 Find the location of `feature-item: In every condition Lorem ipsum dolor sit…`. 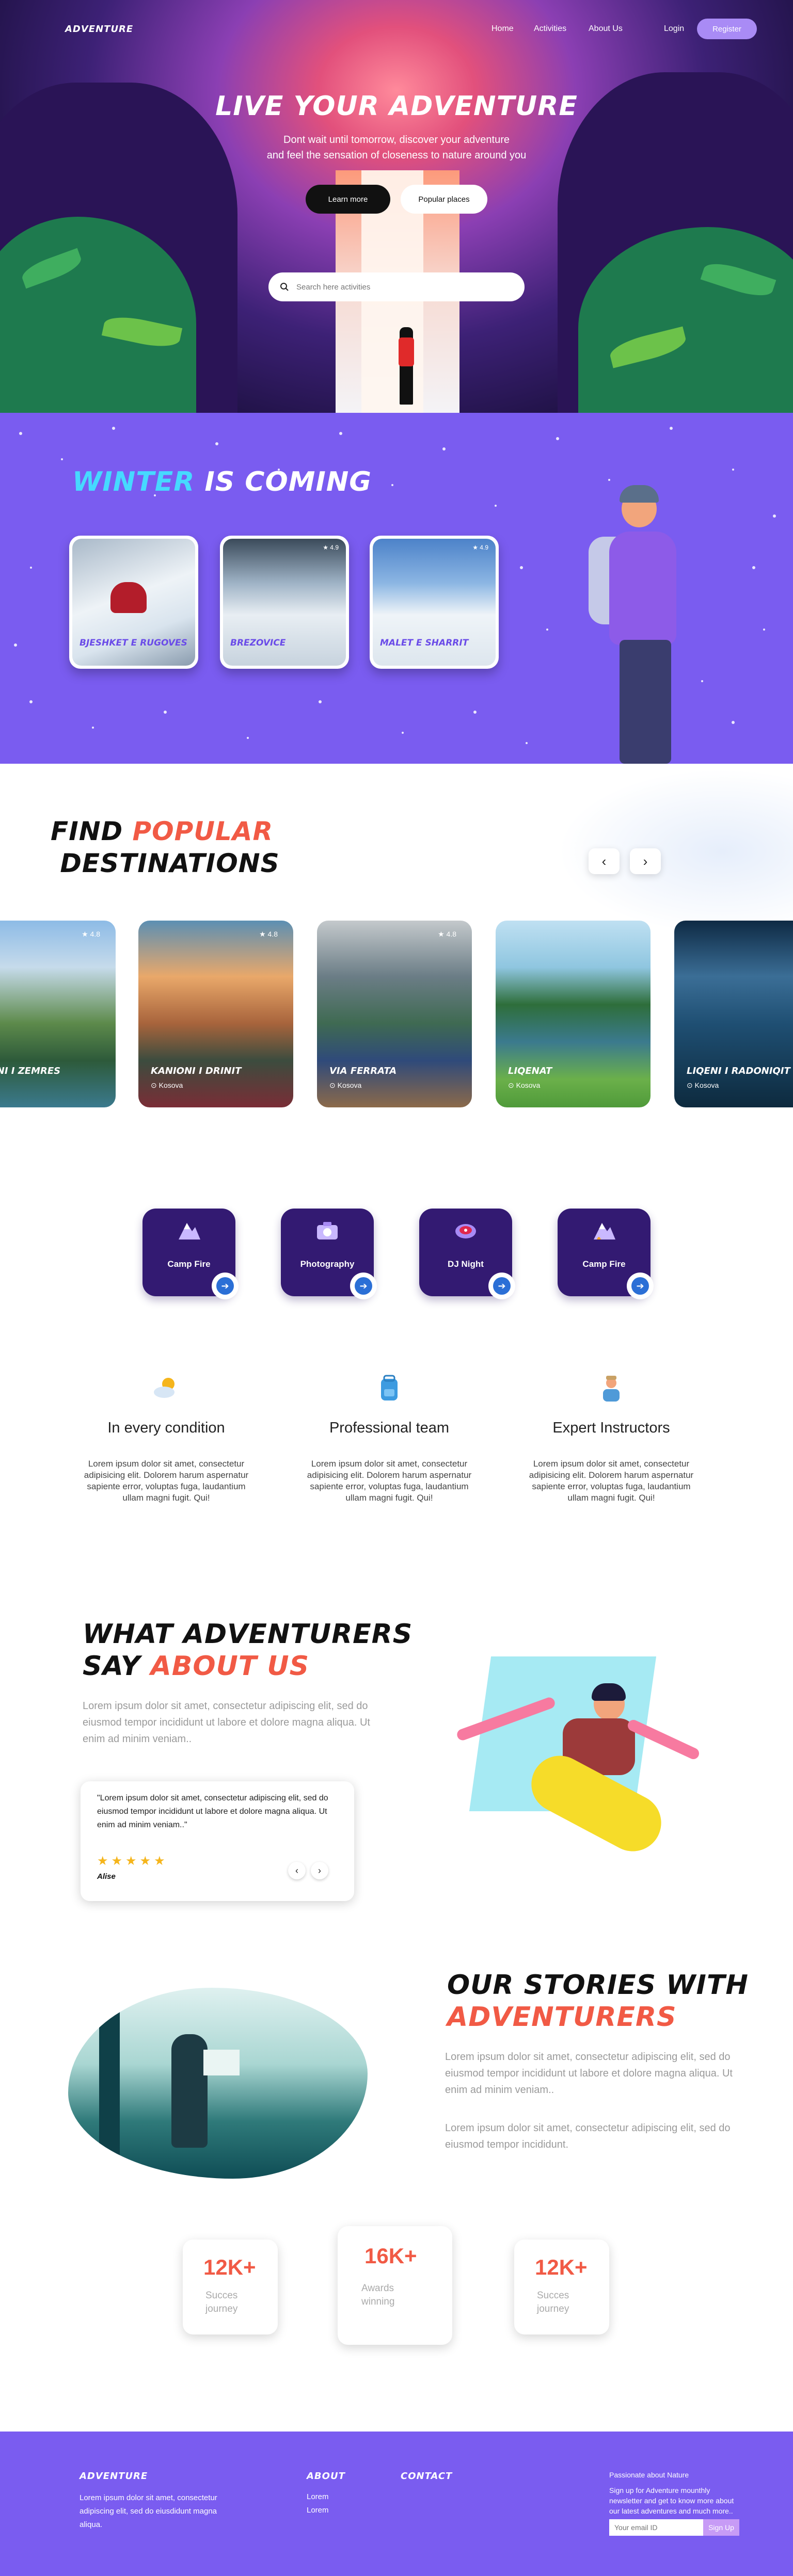

feature-item: In every condition Lorem ipsum dolor sit… is located at coordinates (166, 1439).